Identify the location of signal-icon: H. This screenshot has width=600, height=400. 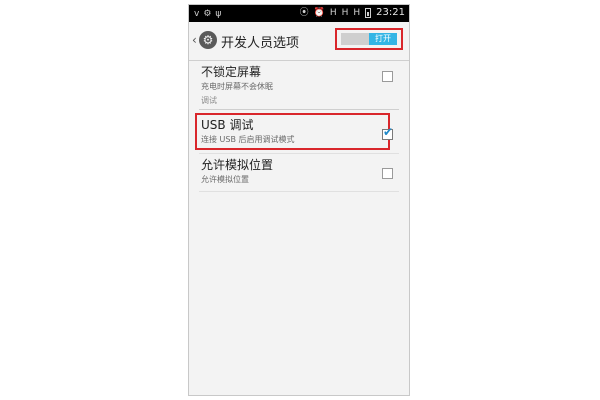
(333, 13).